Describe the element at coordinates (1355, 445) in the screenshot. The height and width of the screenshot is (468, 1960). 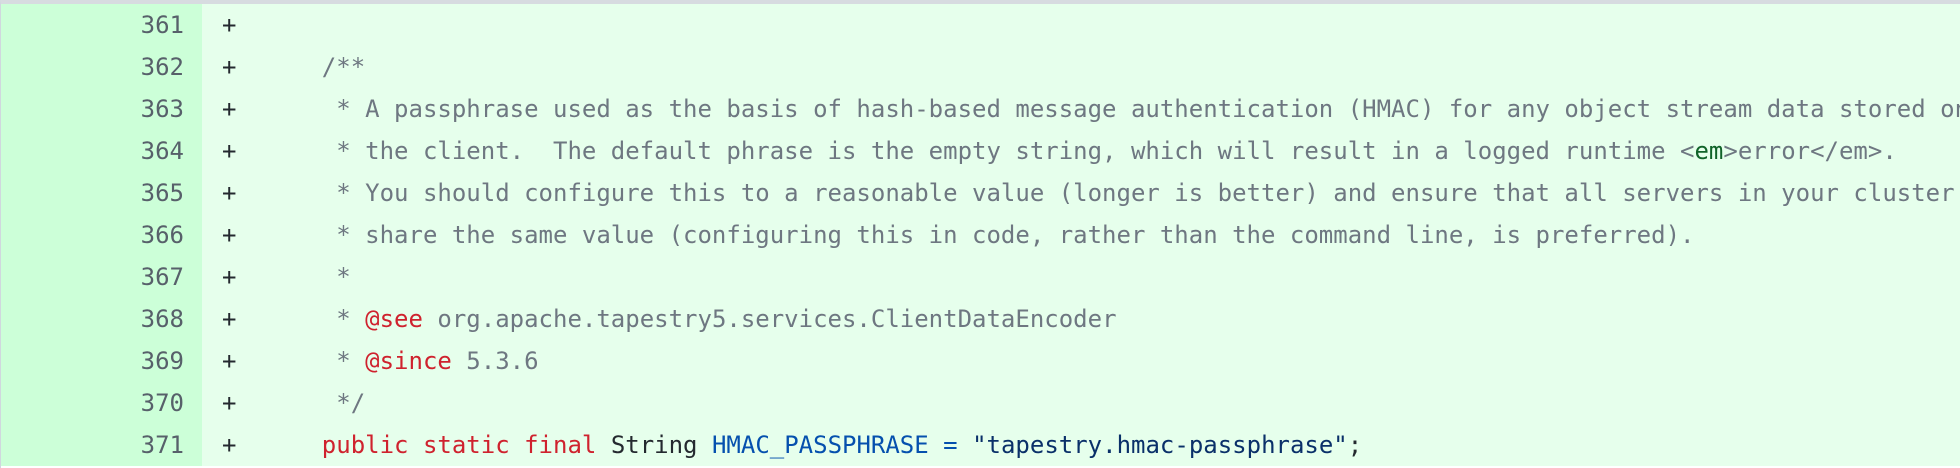
I see `code-token: ;` at that location.